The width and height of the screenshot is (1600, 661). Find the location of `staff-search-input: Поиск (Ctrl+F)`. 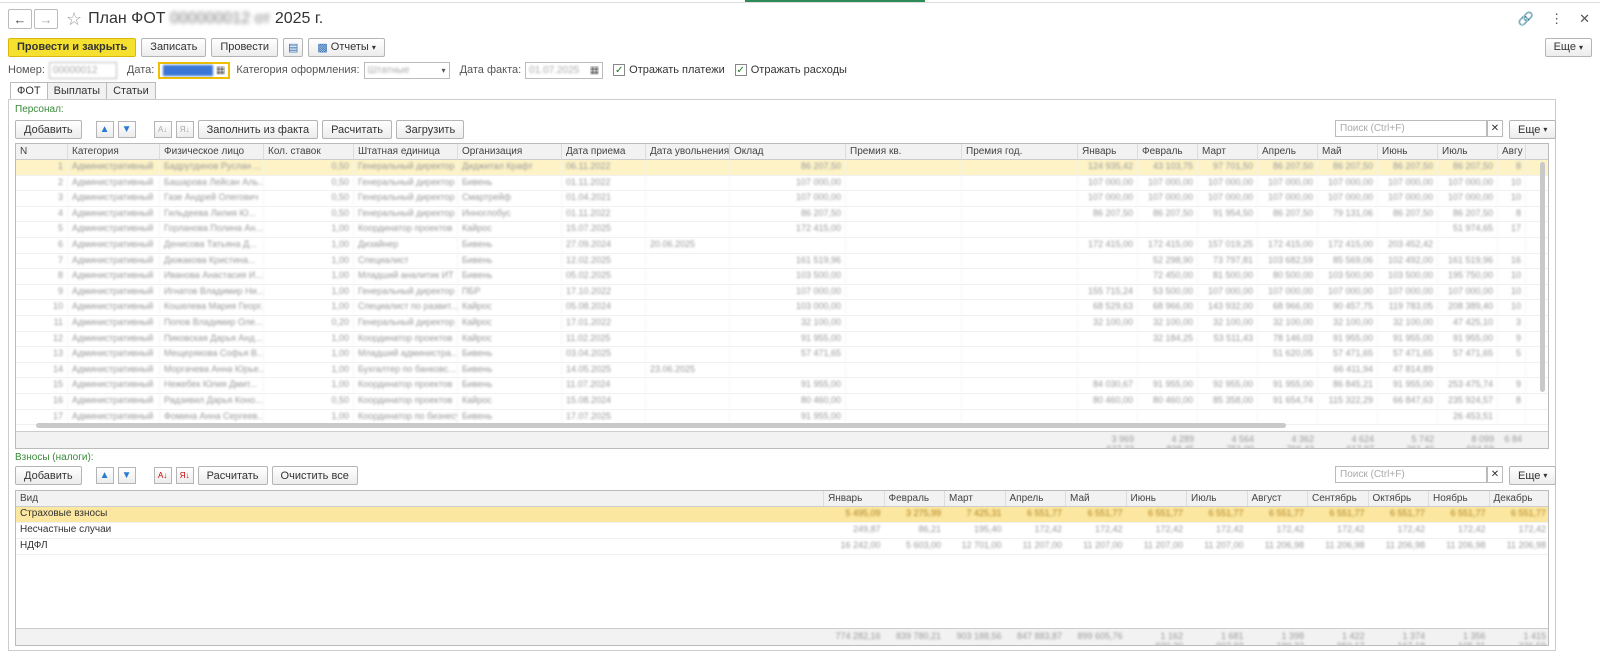

staff-search-input: Поиск (Ctrl+F) is located at coordinates (1411, 128).